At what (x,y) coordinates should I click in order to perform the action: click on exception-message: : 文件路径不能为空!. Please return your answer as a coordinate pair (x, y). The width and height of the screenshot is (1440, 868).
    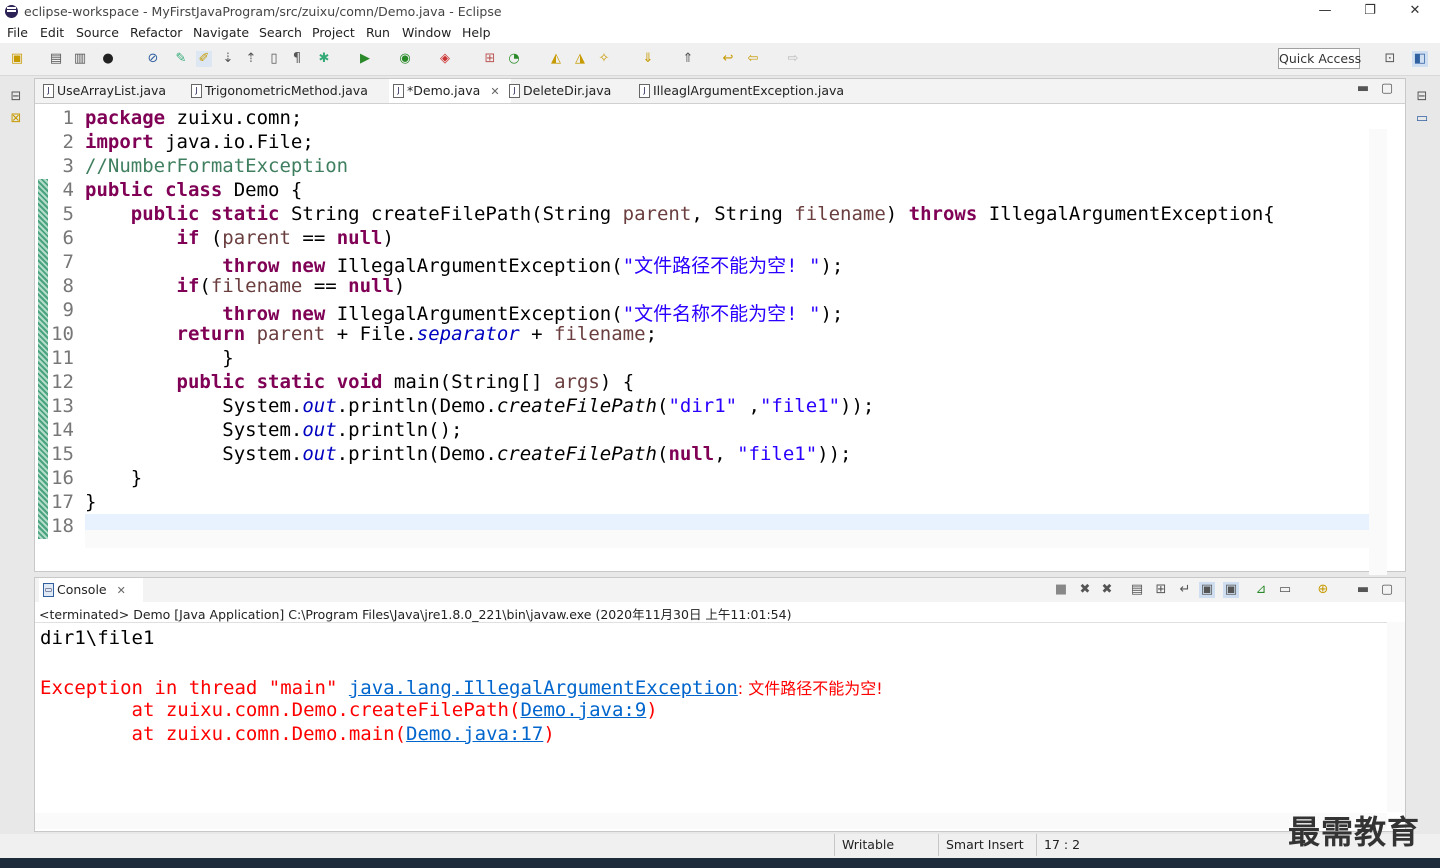
    Looking at the image, I should click on (810, 688).